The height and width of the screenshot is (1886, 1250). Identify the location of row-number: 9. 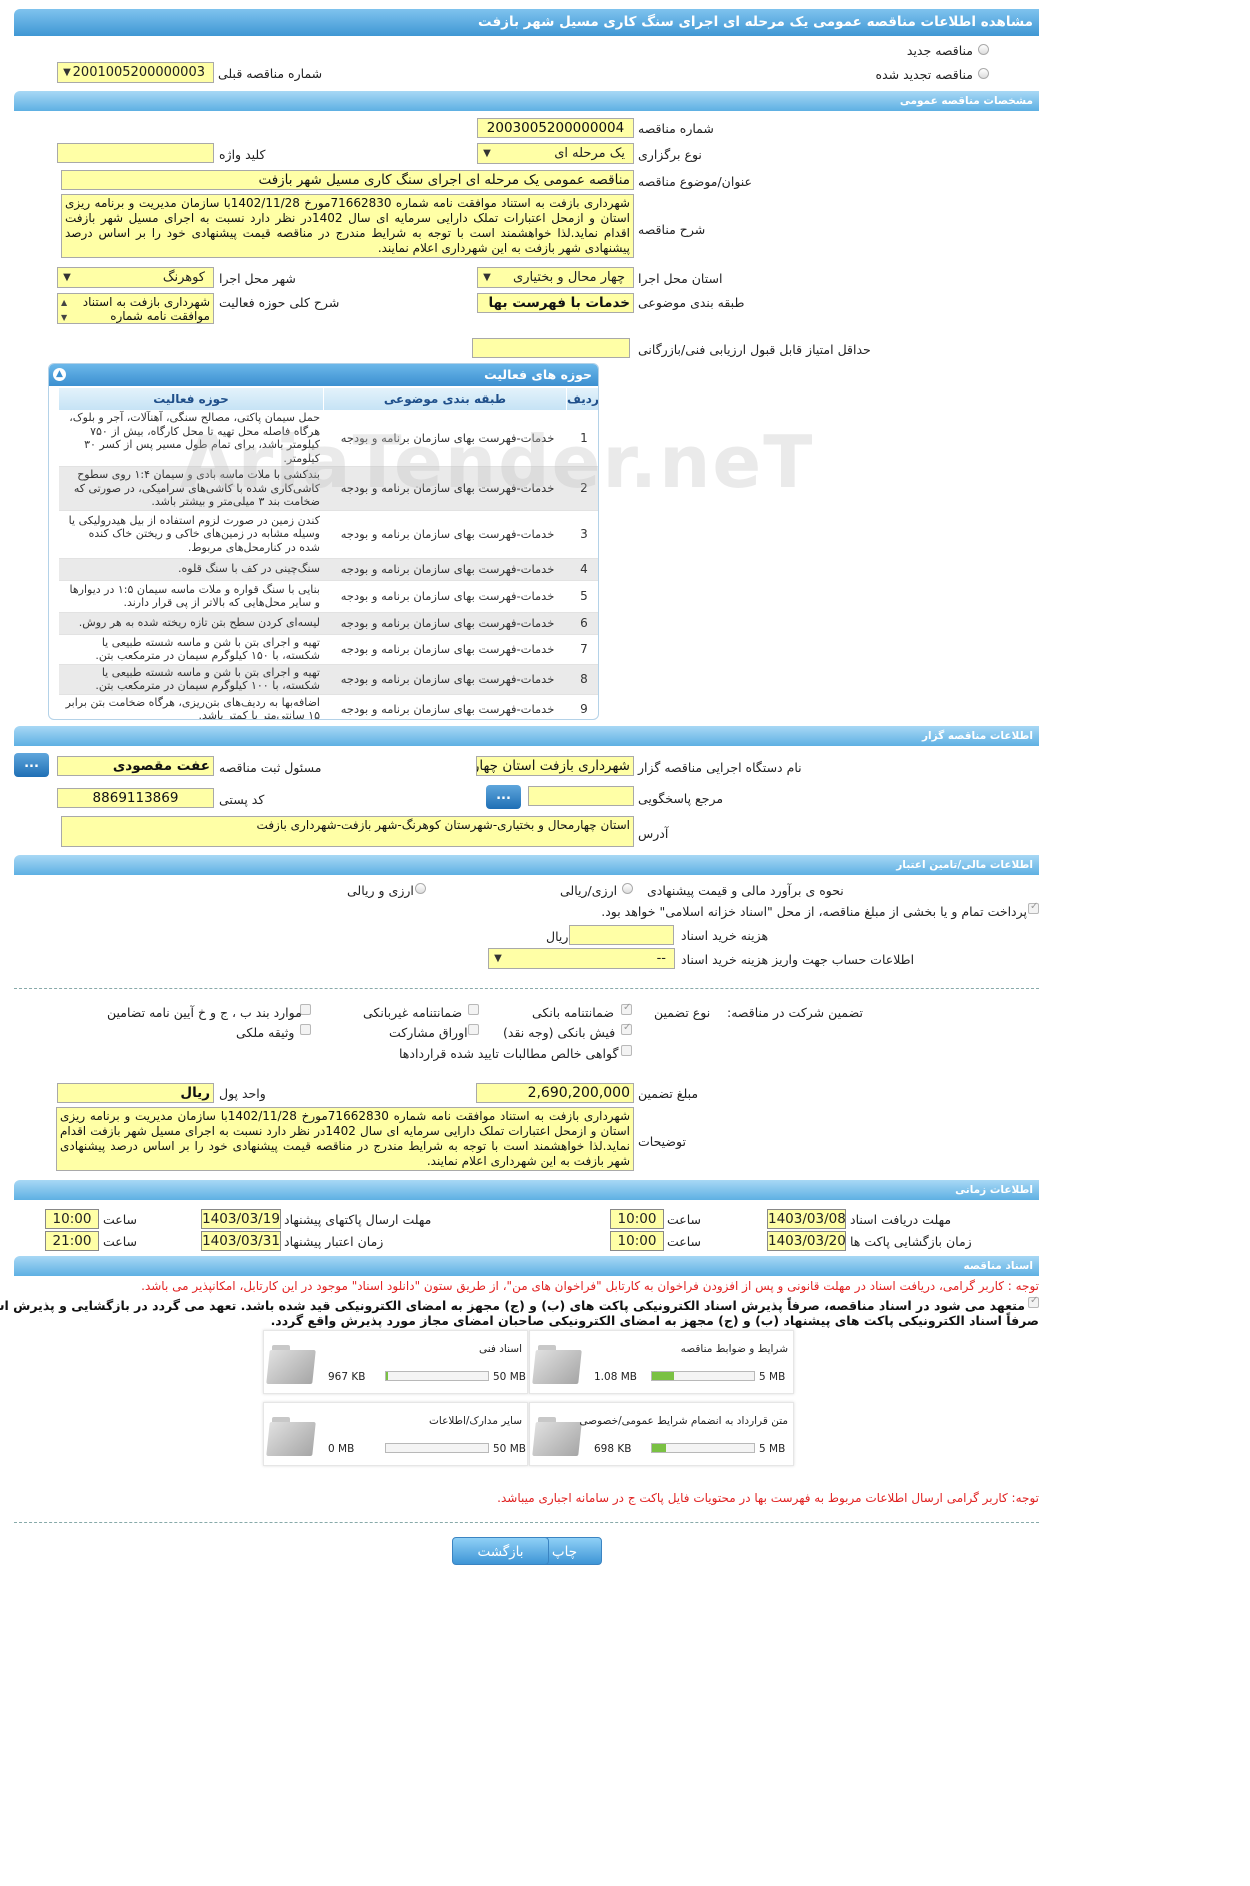
(583, 706).